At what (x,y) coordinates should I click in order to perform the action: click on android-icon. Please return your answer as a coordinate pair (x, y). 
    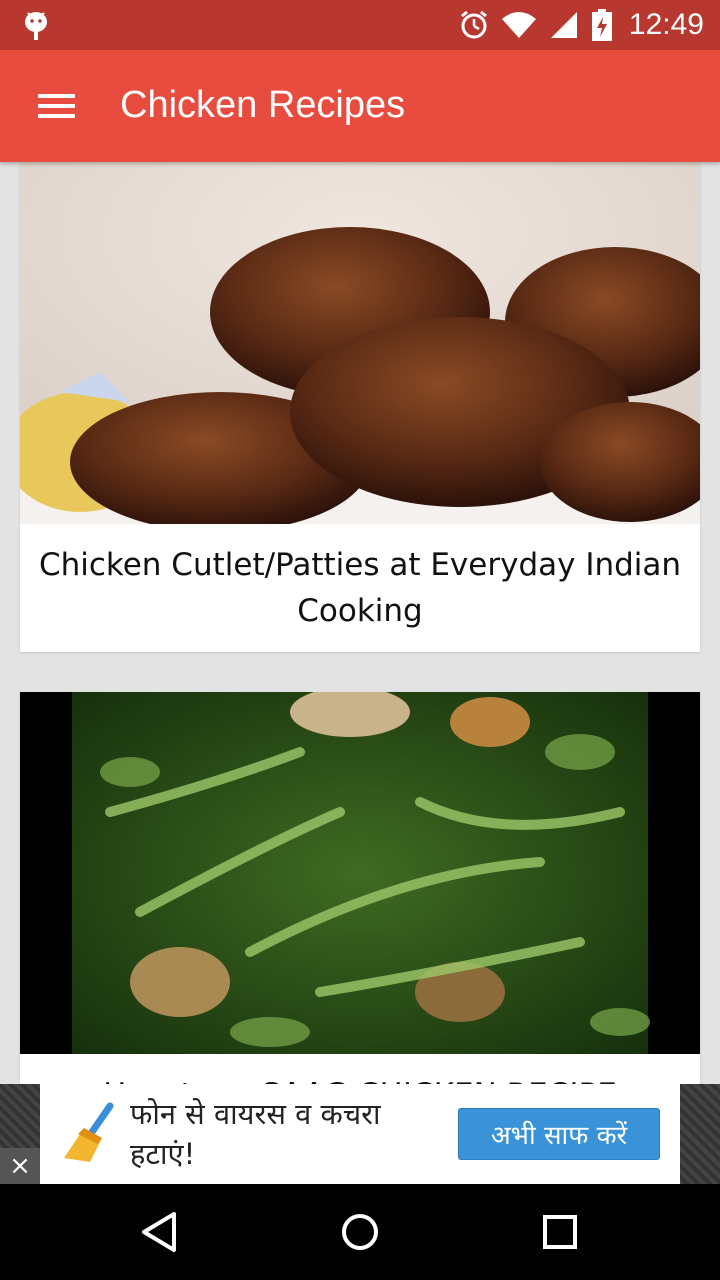
    Looking at the image, I should click on (36, 26).